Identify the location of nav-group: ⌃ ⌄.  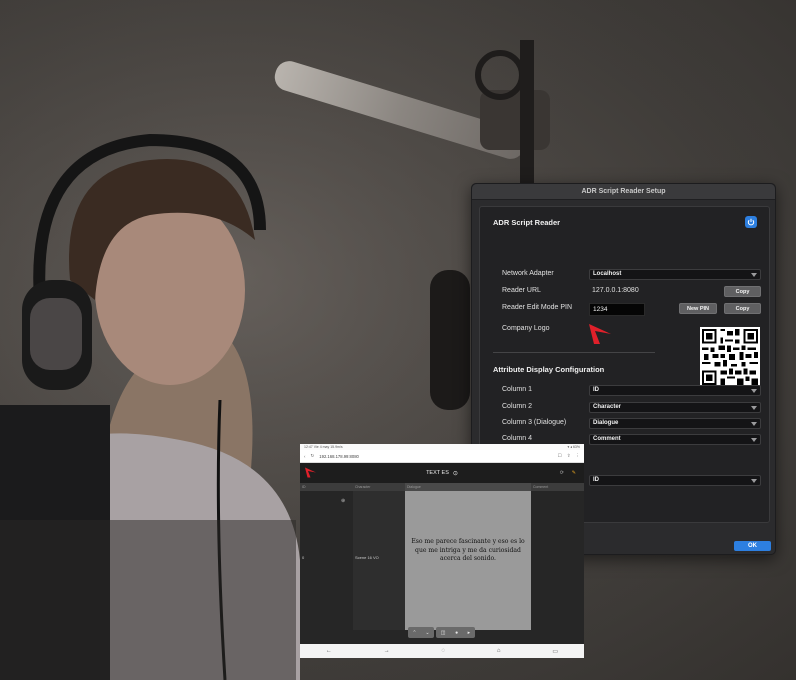
(421, 632).